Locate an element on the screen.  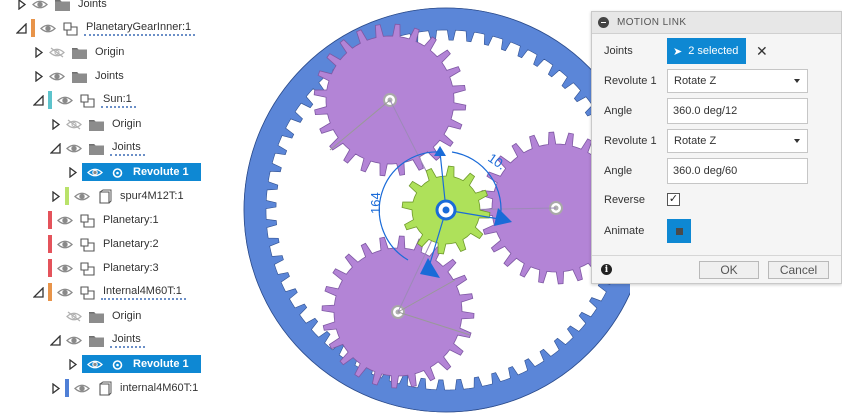
angle2-row: Angle 360.0 deg/60 is located at coordinates (717, 171).